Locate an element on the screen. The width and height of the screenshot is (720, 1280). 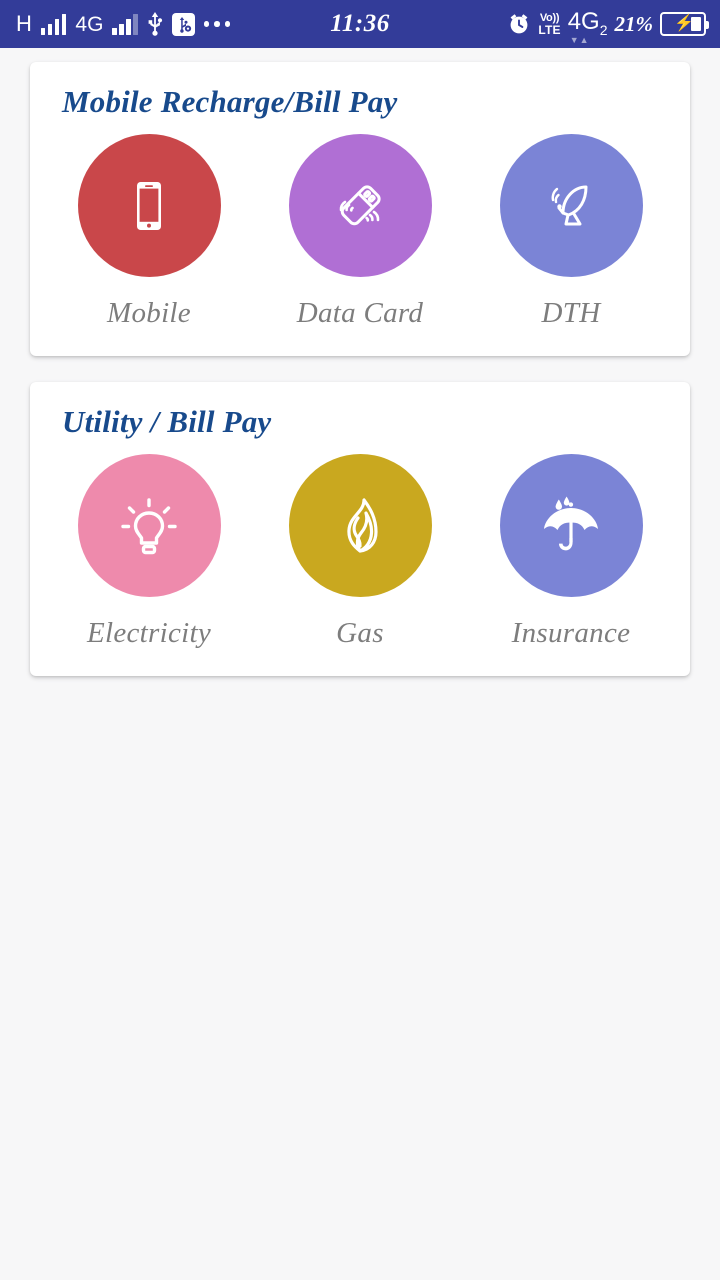
tile-gas: Gas is located at coordinates (360, 552).